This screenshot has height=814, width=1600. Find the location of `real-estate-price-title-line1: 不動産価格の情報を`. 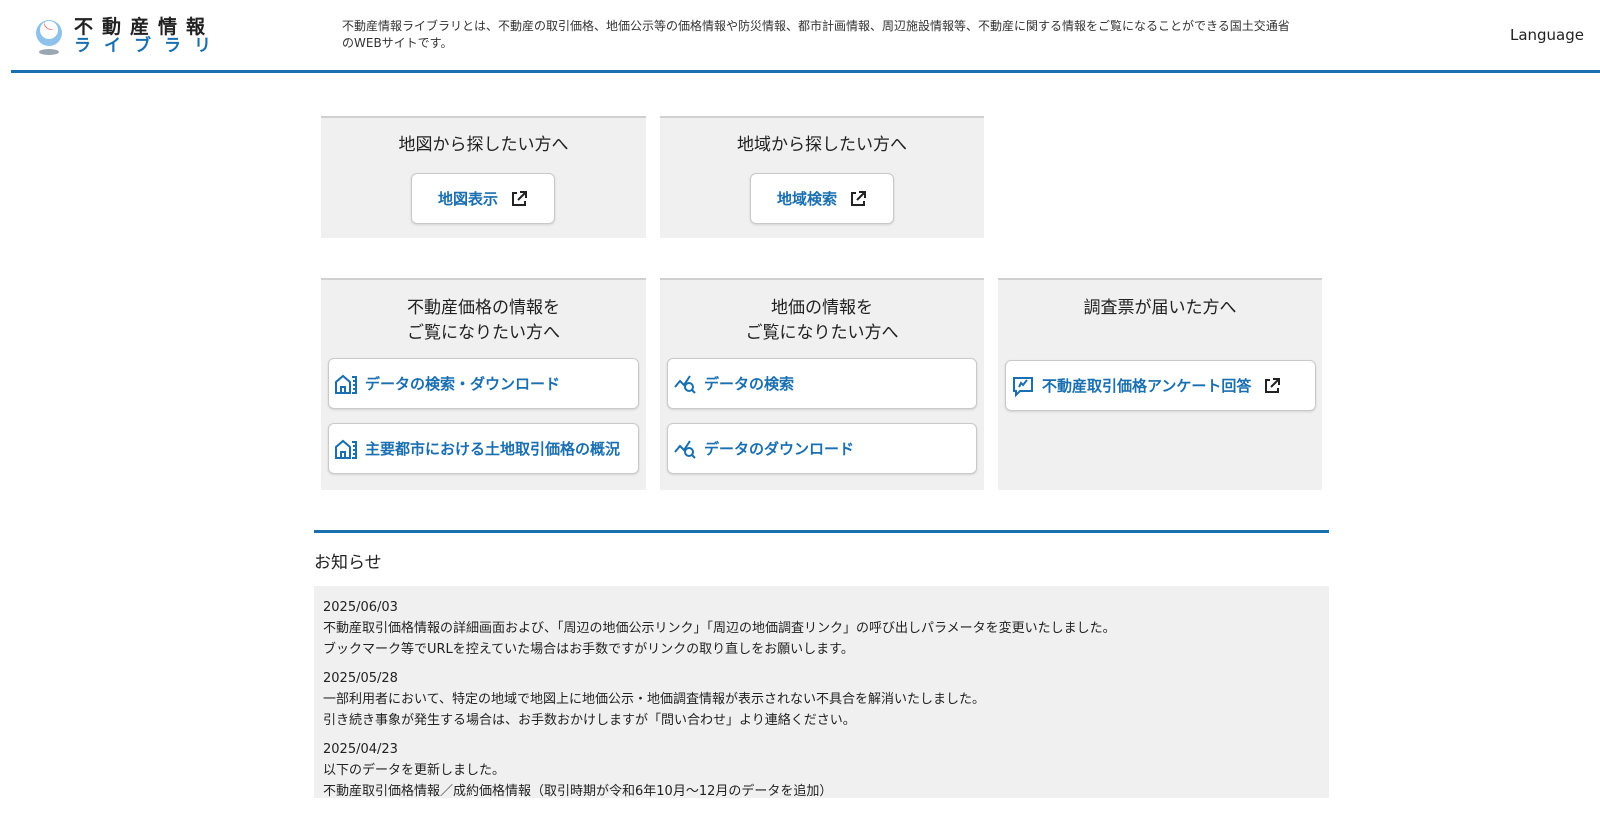

real-estate-price-title-line1: 不動産価格の情報を is located at coordinates (483, 308).